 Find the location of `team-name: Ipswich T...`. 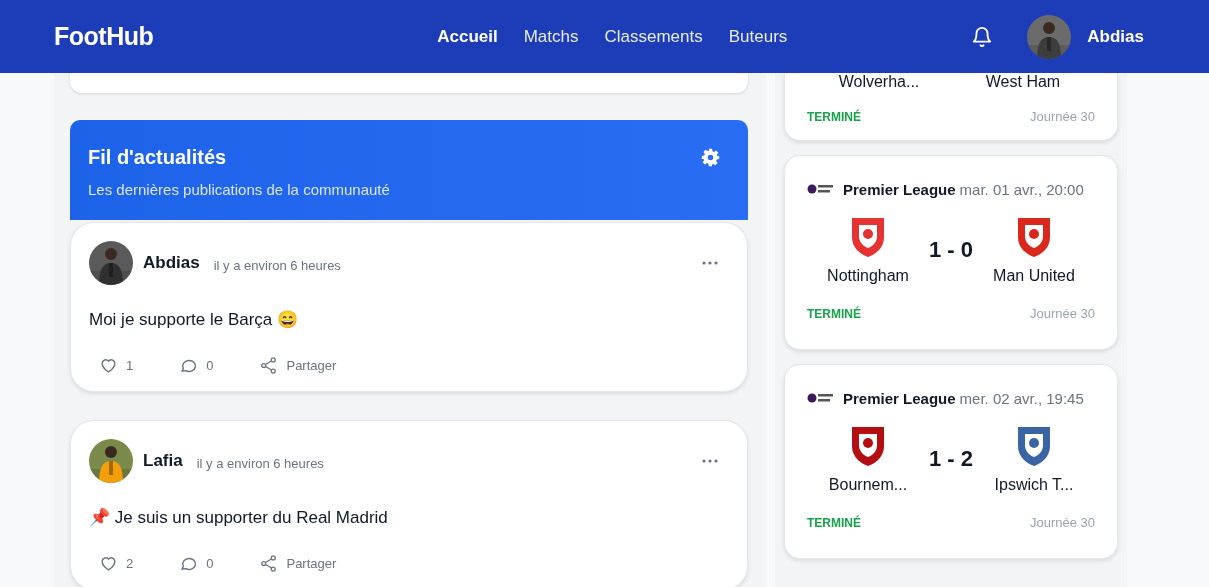

team-name: Ipswich T... is located at coordinates (1034, 485).